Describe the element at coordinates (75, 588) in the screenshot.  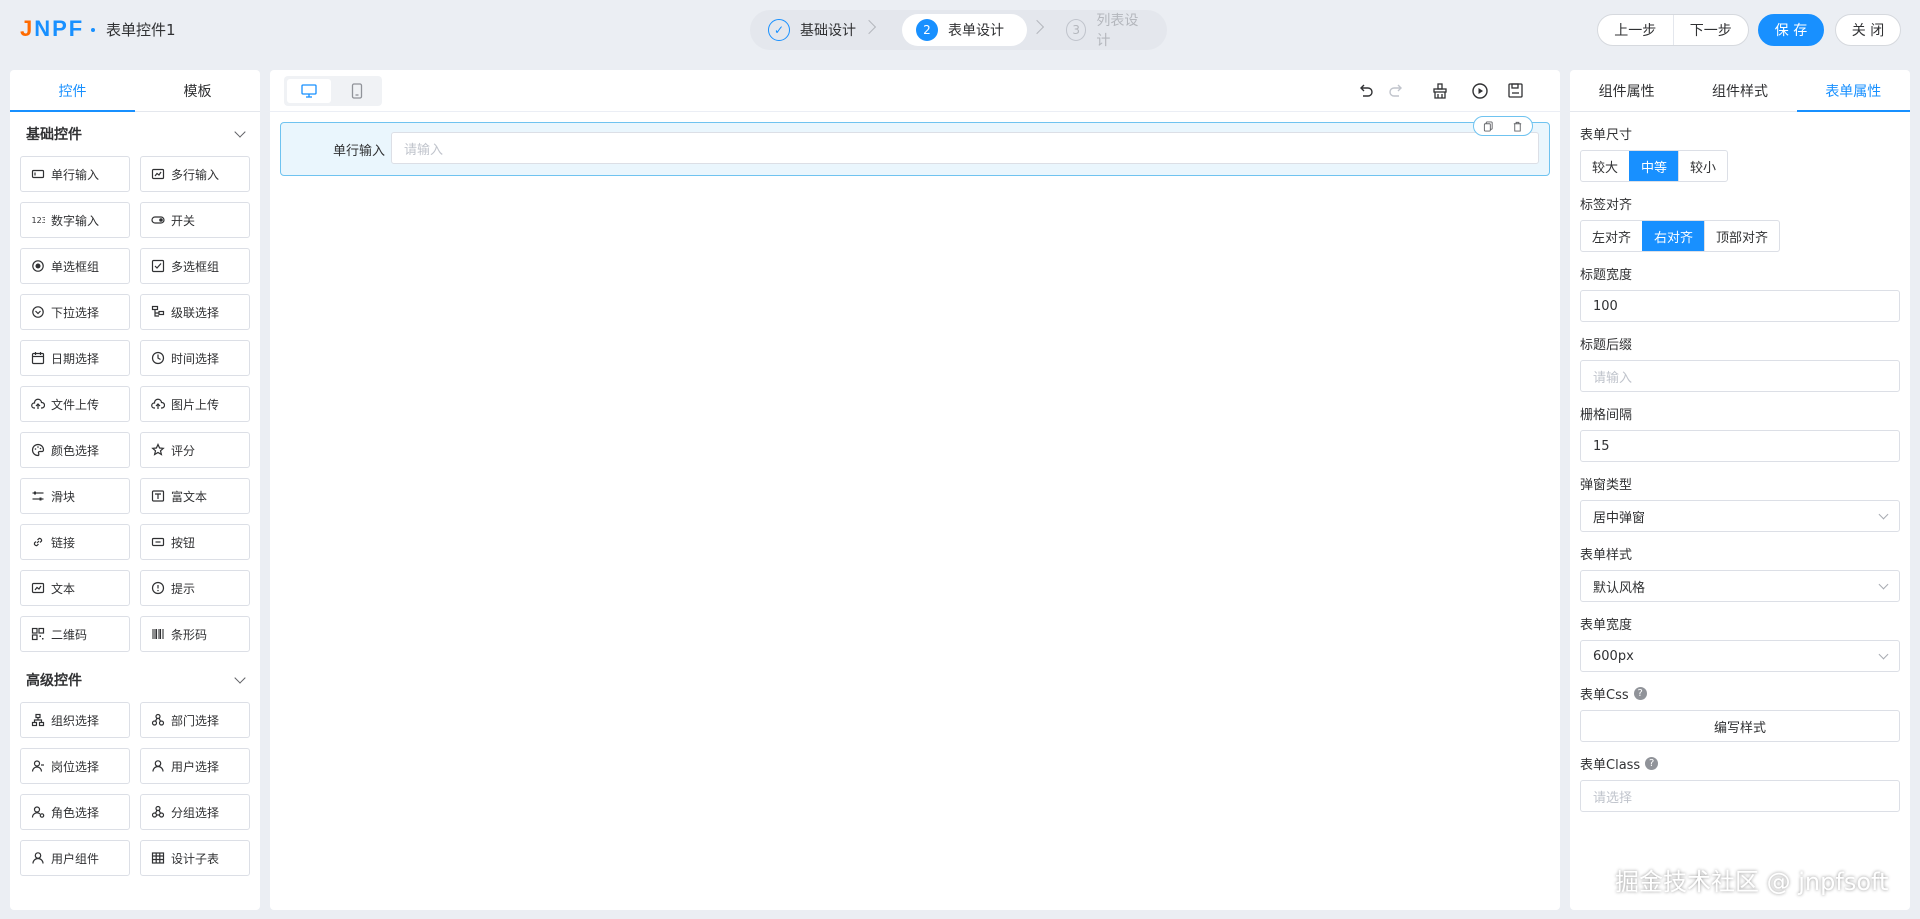
I see `component-item: 文本` at that location.